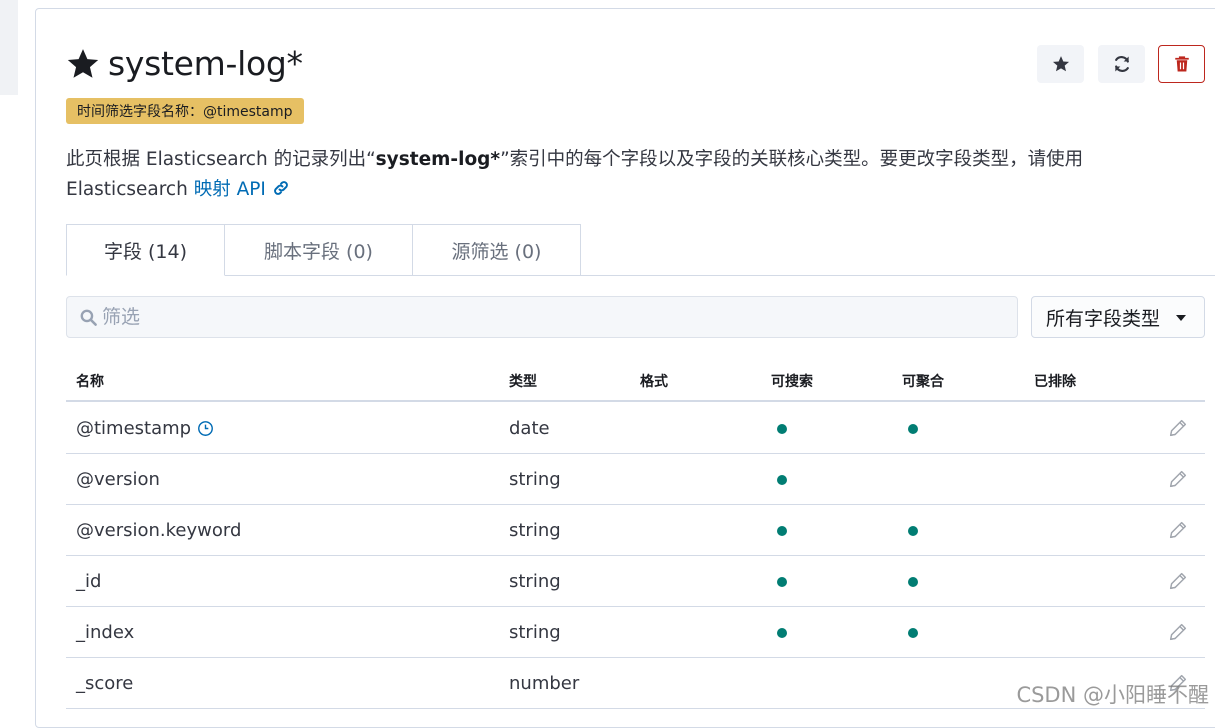 The height and width of the screenshot is (728, 1215). Describe the element at coordinates (280, 188) in the screenshot. I see `link-icon` at that location.